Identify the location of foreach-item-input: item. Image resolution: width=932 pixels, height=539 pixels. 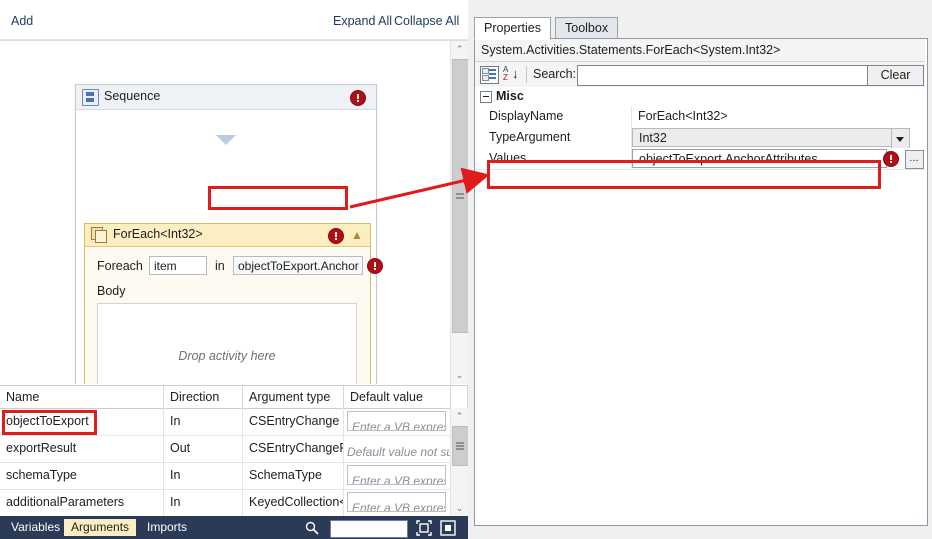
(178, 265).